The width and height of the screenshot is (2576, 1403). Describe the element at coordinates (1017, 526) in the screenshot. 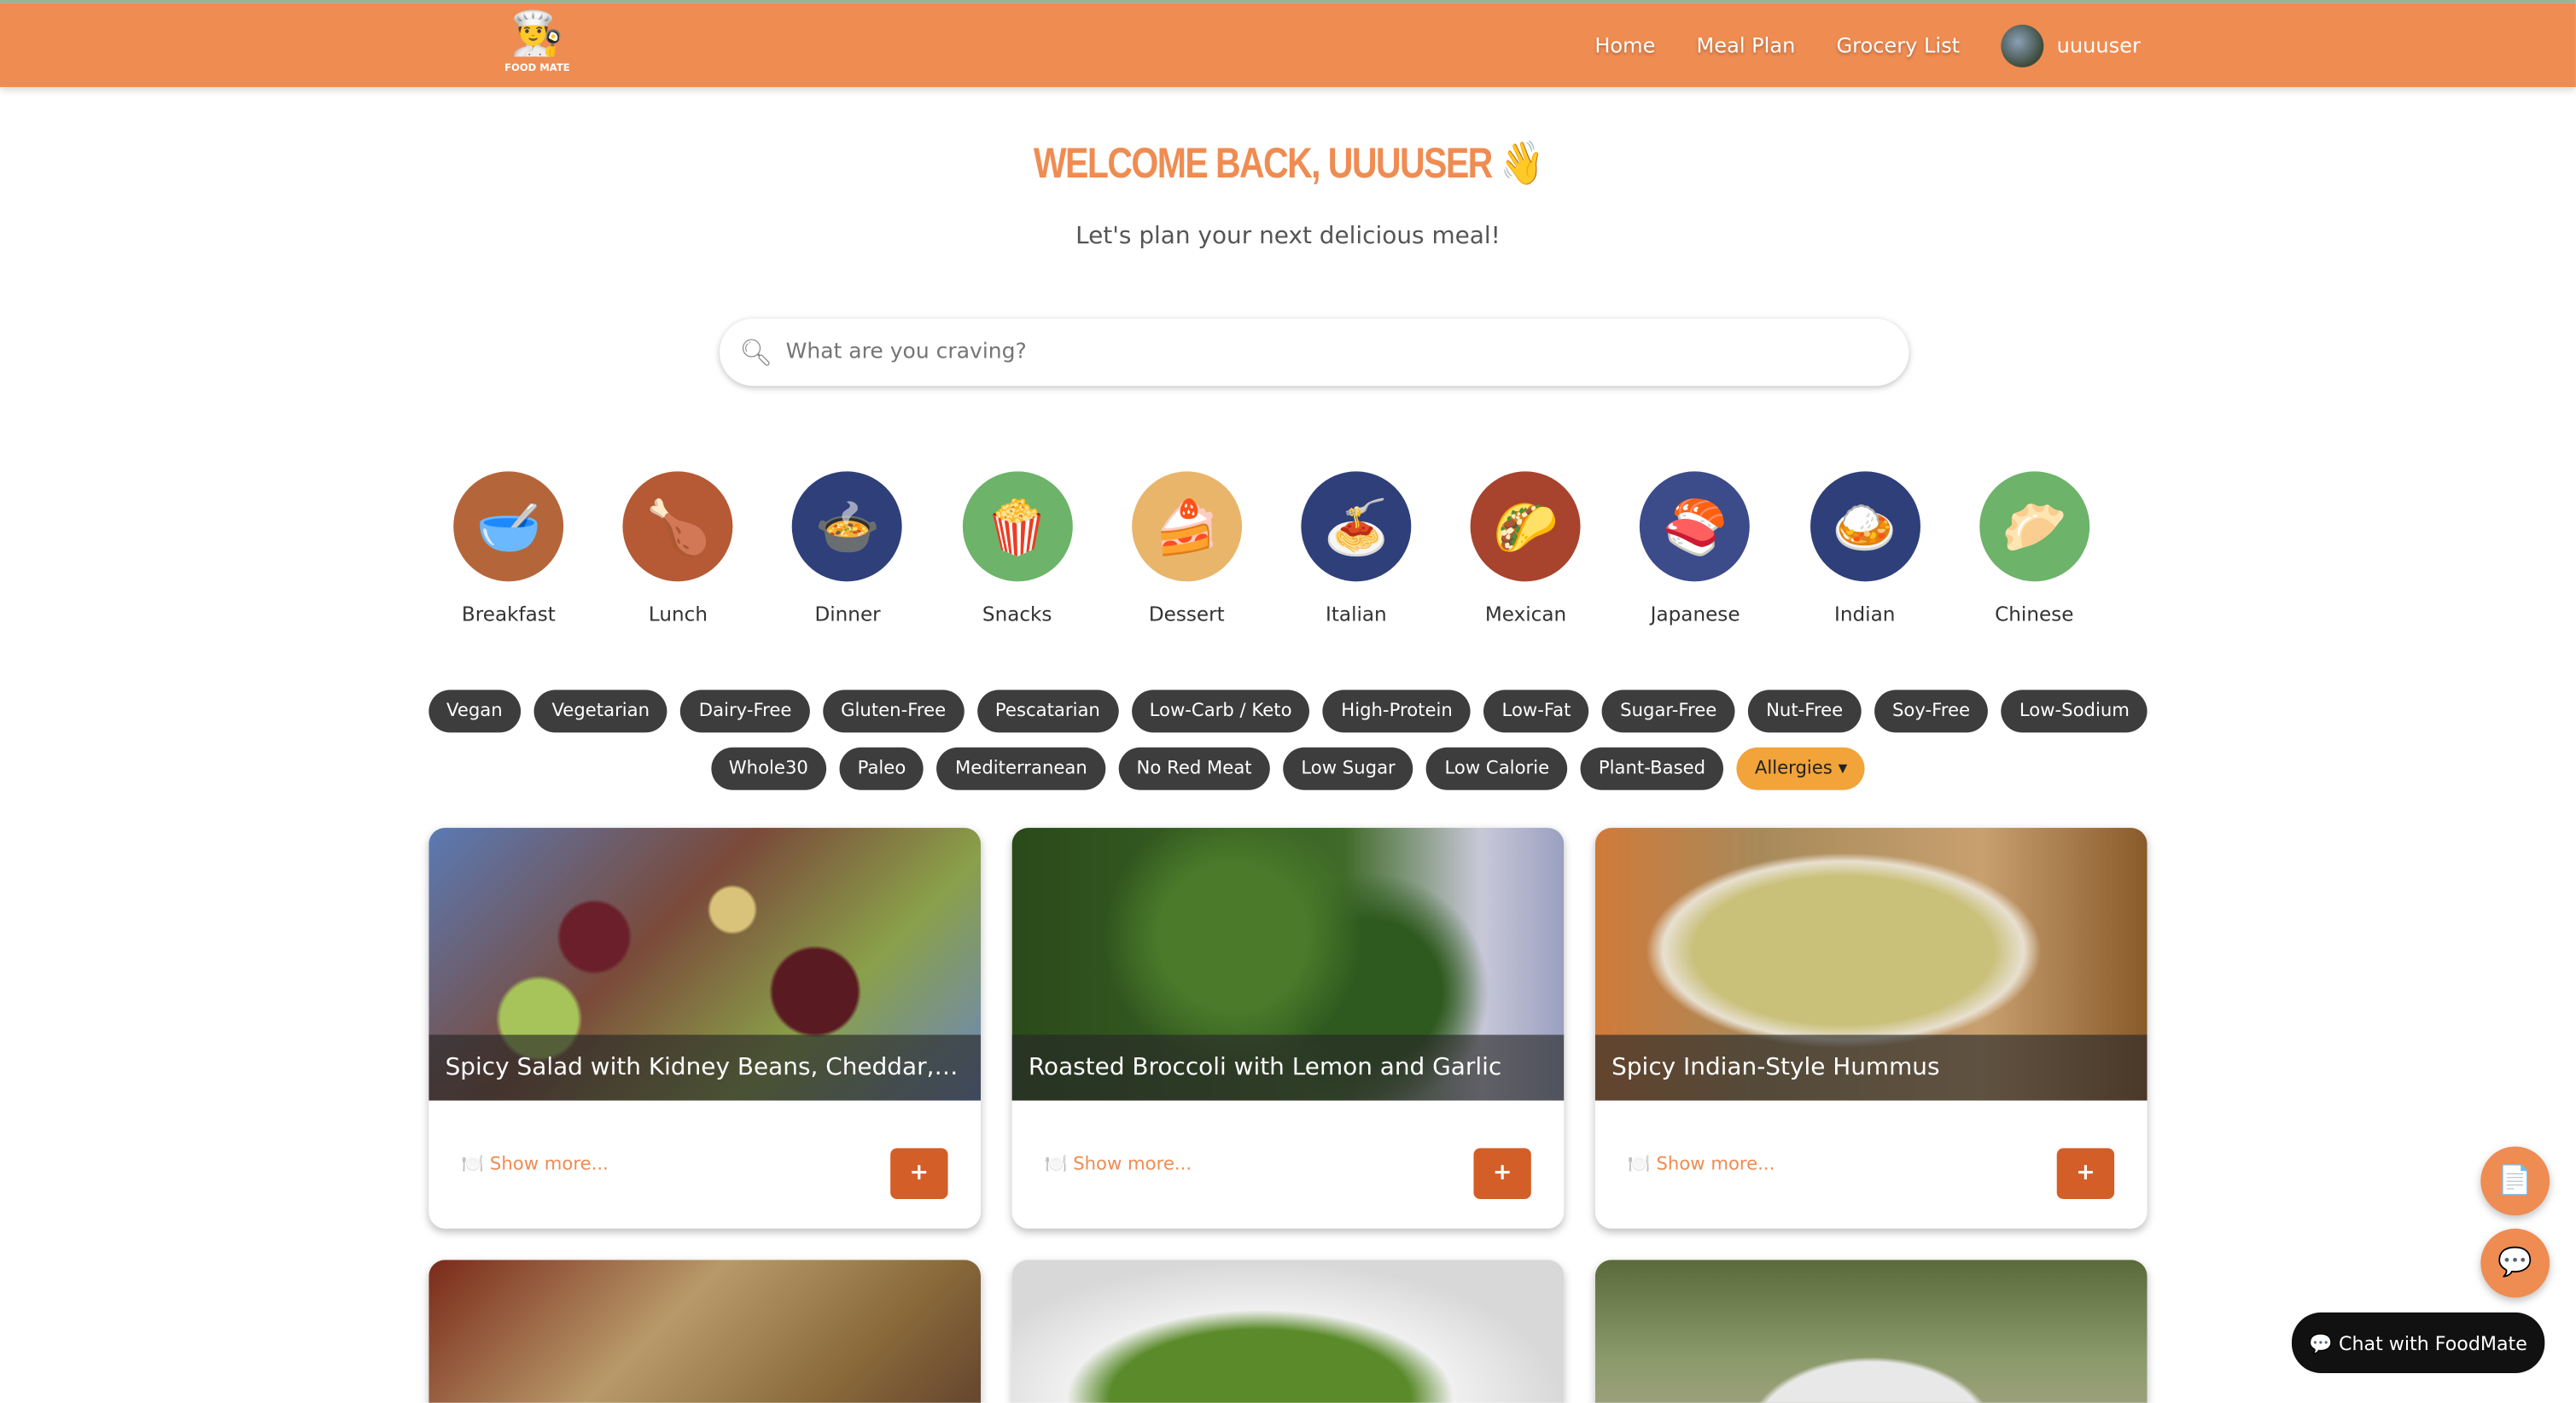

I see `category-icon: 🍿` at that location.